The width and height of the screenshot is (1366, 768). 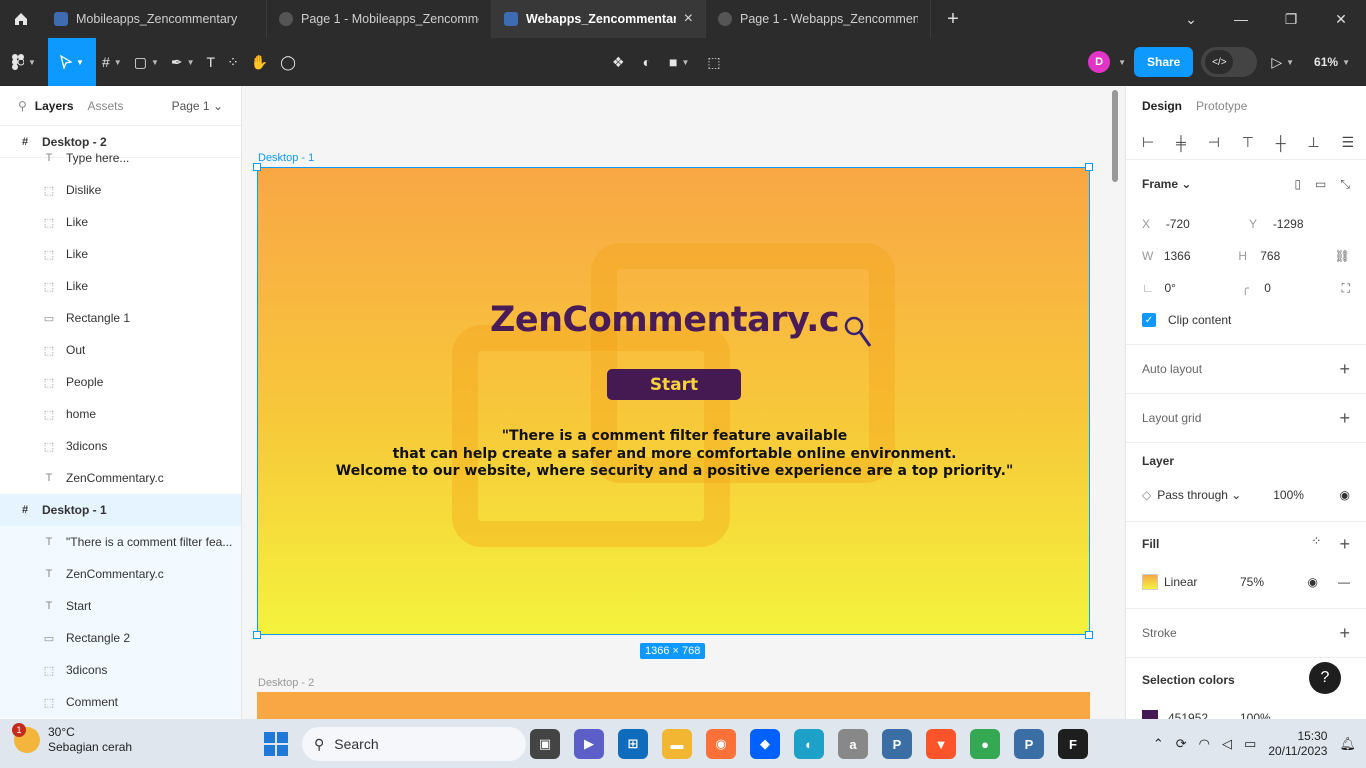 What do you see at coordinates (1229, 62) in the screenshot?
I see `dev-mode-toggle: </>` at bounding box center [1229, 62].